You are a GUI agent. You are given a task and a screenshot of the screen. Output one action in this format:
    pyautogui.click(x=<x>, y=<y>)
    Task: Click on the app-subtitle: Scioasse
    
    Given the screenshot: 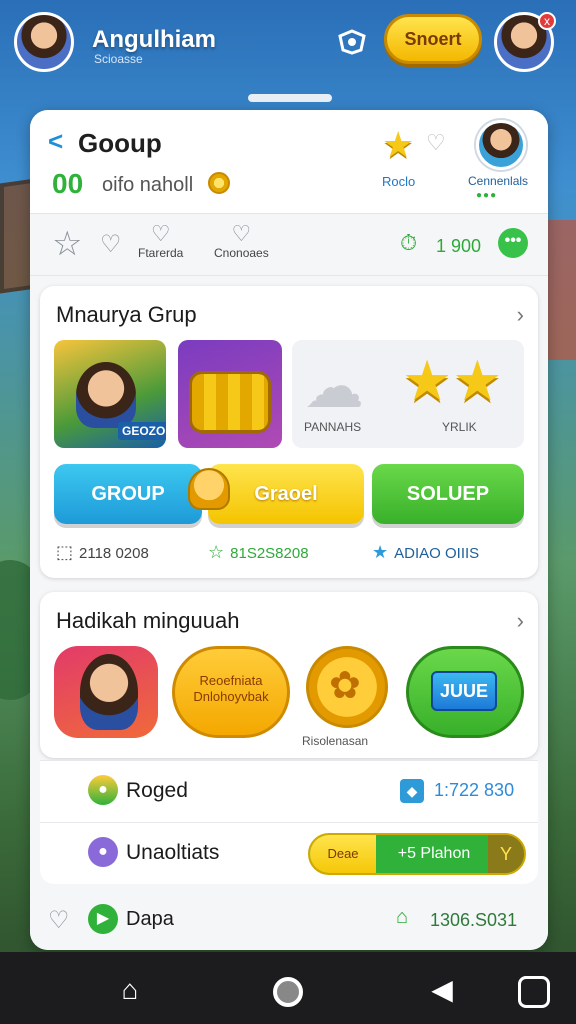 What is the action you would take?
    pyautogui.click(x=118, y=59)
    